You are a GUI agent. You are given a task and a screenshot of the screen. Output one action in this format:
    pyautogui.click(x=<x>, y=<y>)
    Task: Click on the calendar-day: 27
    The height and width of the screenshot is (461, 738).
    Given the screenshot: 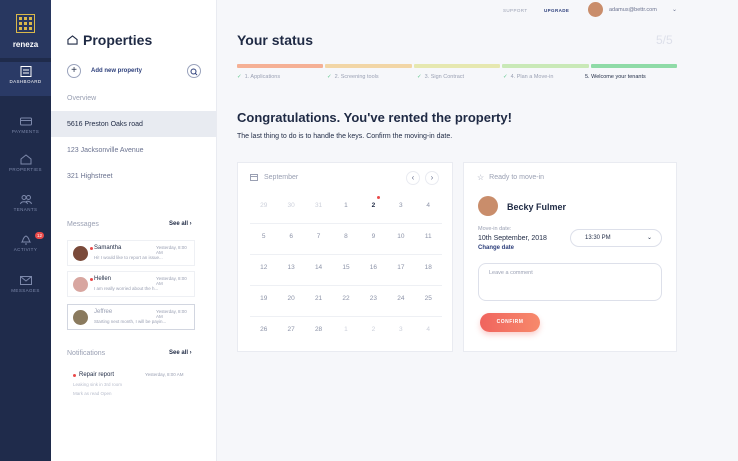 What is the action you would take?
    pyautogui.click(x=290, y=332)
    